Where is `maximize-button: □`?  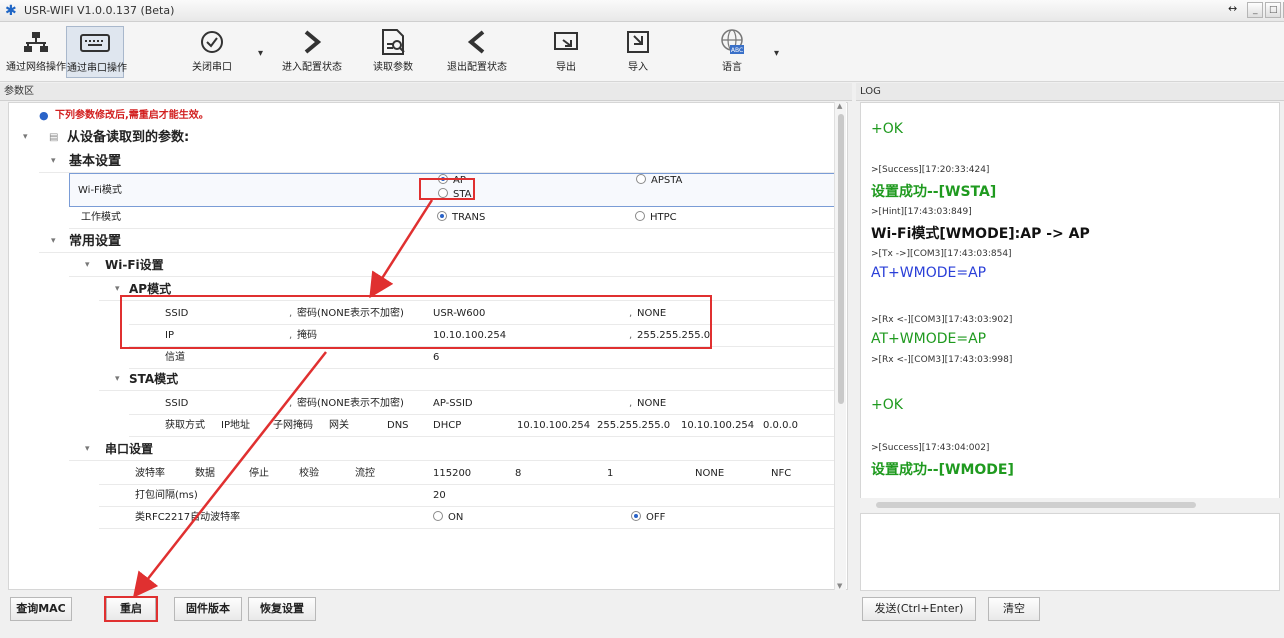
maximize-button: □ is located at coordinates (1273, 10).